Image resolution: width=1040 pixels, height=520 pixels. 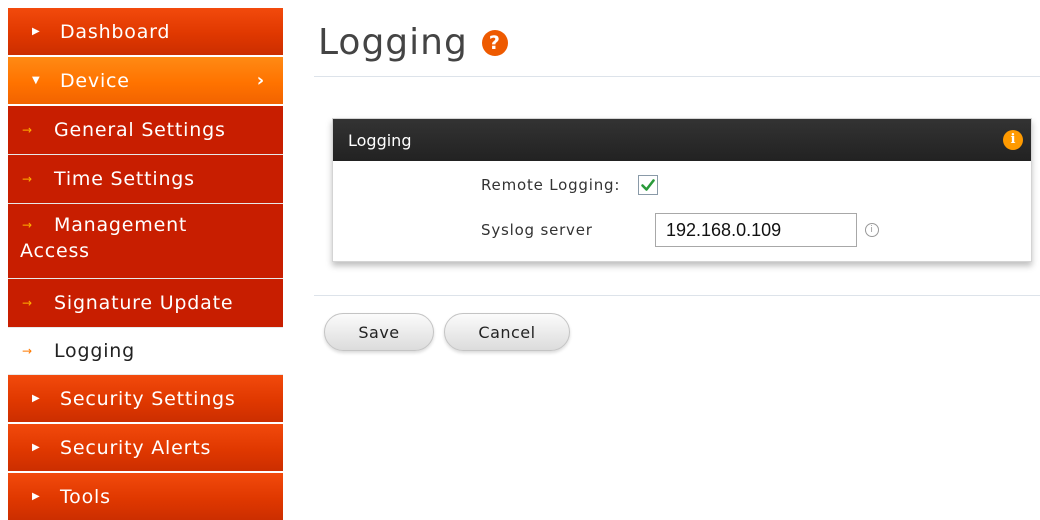 I want to click on sidebar-item-label: Management, so click(x=121, y=225).